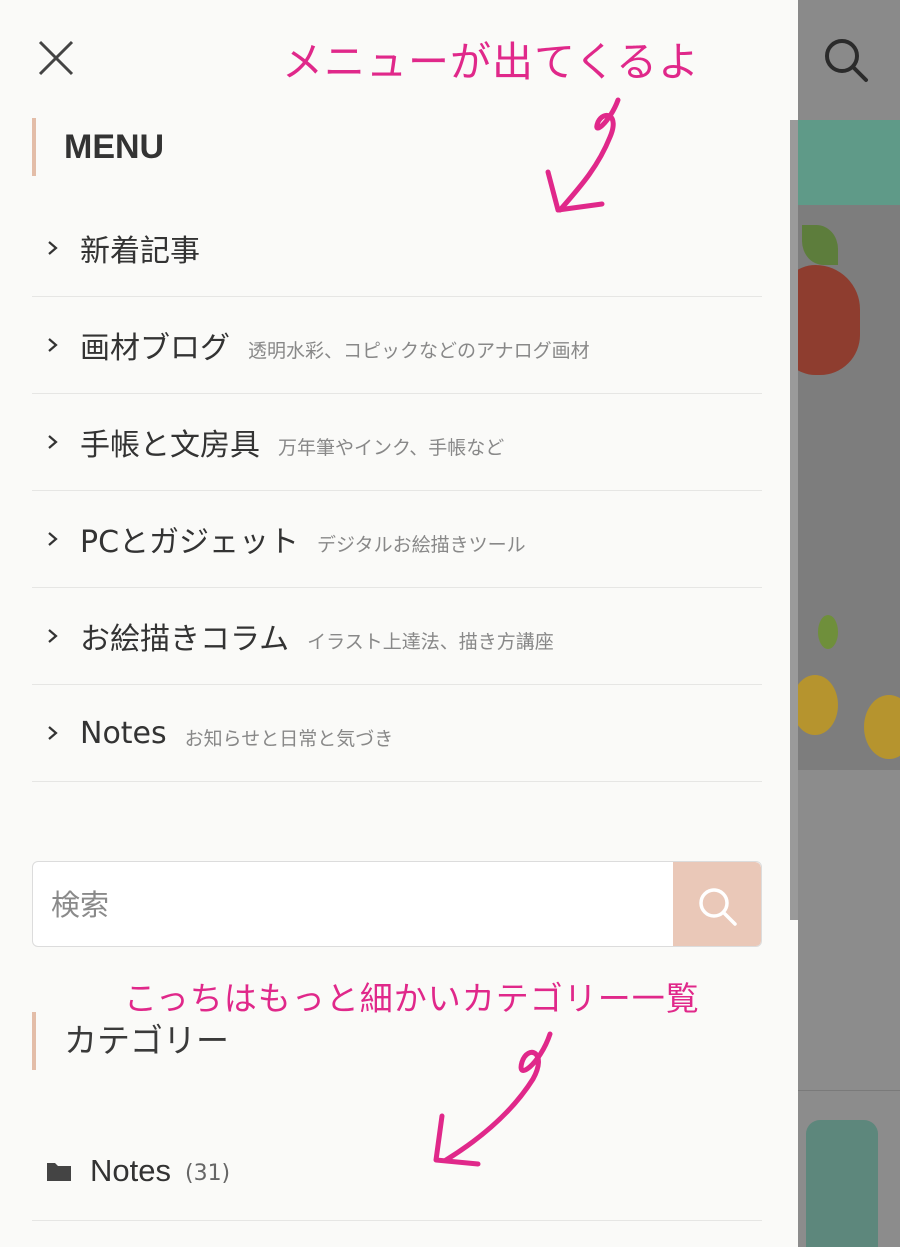  I want to click on menu-item-description: イラスト上達法、描き方講座, so click(430, 641).